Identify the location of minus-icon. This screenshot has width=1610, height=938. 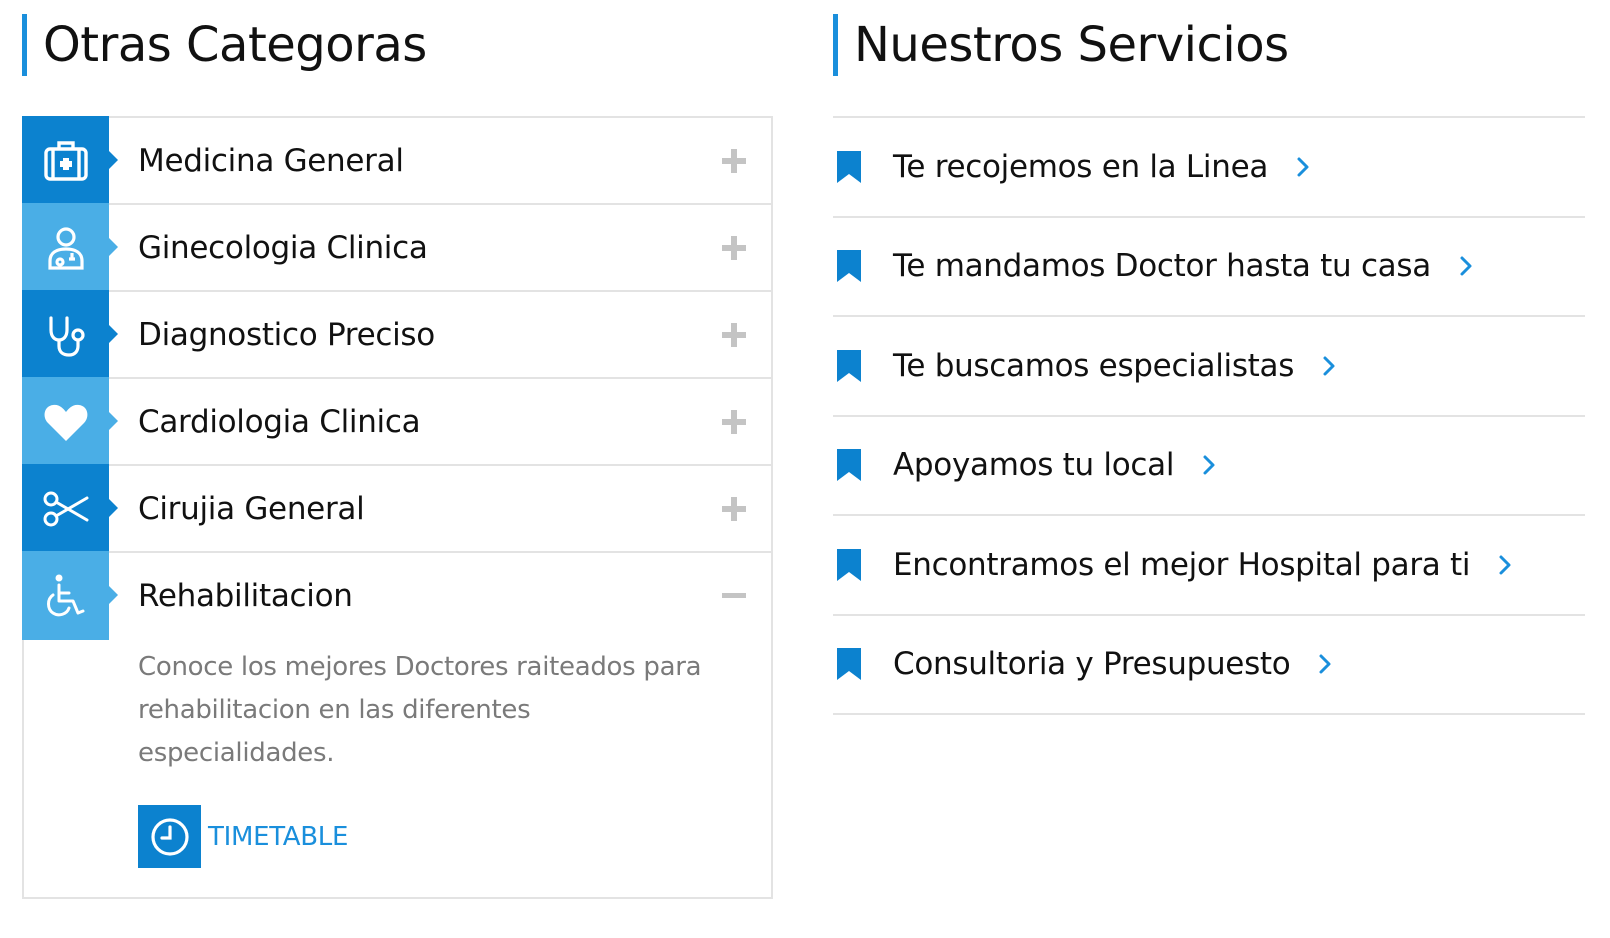
(734, 596).